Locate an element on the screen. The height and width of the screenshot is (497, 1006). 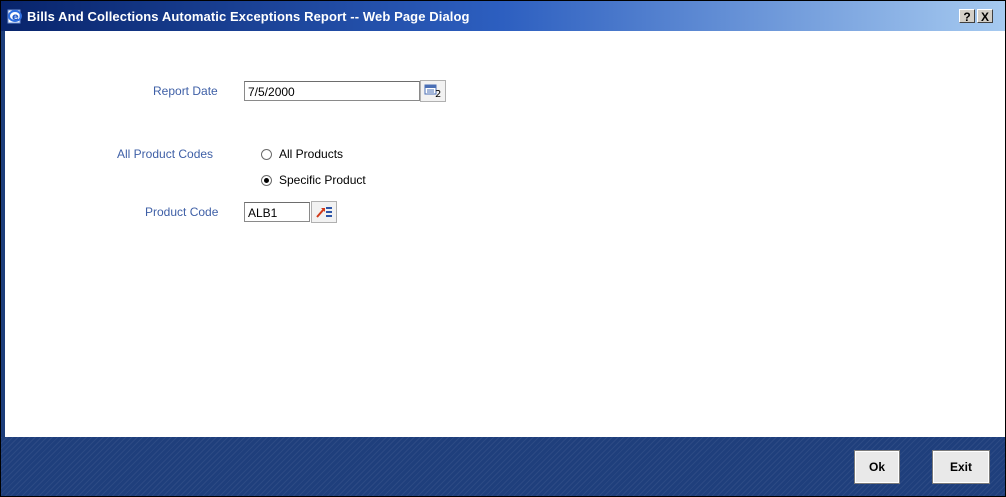
list-of-values-button is located at coordinates (324, 212).